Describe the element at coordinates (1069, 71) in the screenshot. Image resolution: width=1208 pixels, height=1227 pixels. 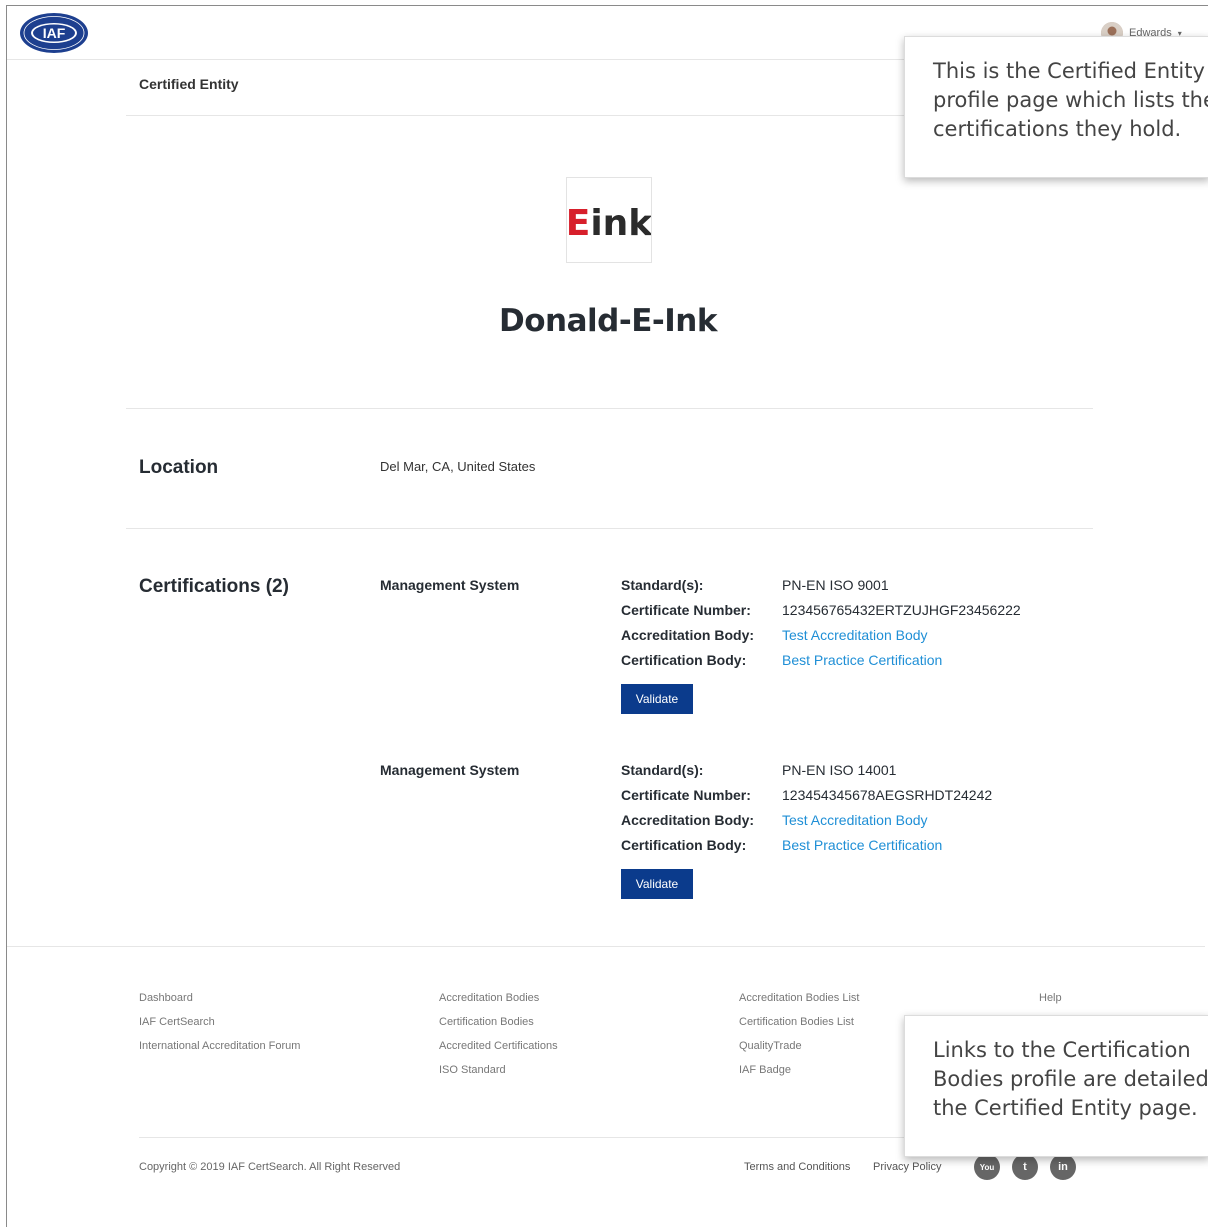
I see `callout-line: This is the Certified Entity` at that location.